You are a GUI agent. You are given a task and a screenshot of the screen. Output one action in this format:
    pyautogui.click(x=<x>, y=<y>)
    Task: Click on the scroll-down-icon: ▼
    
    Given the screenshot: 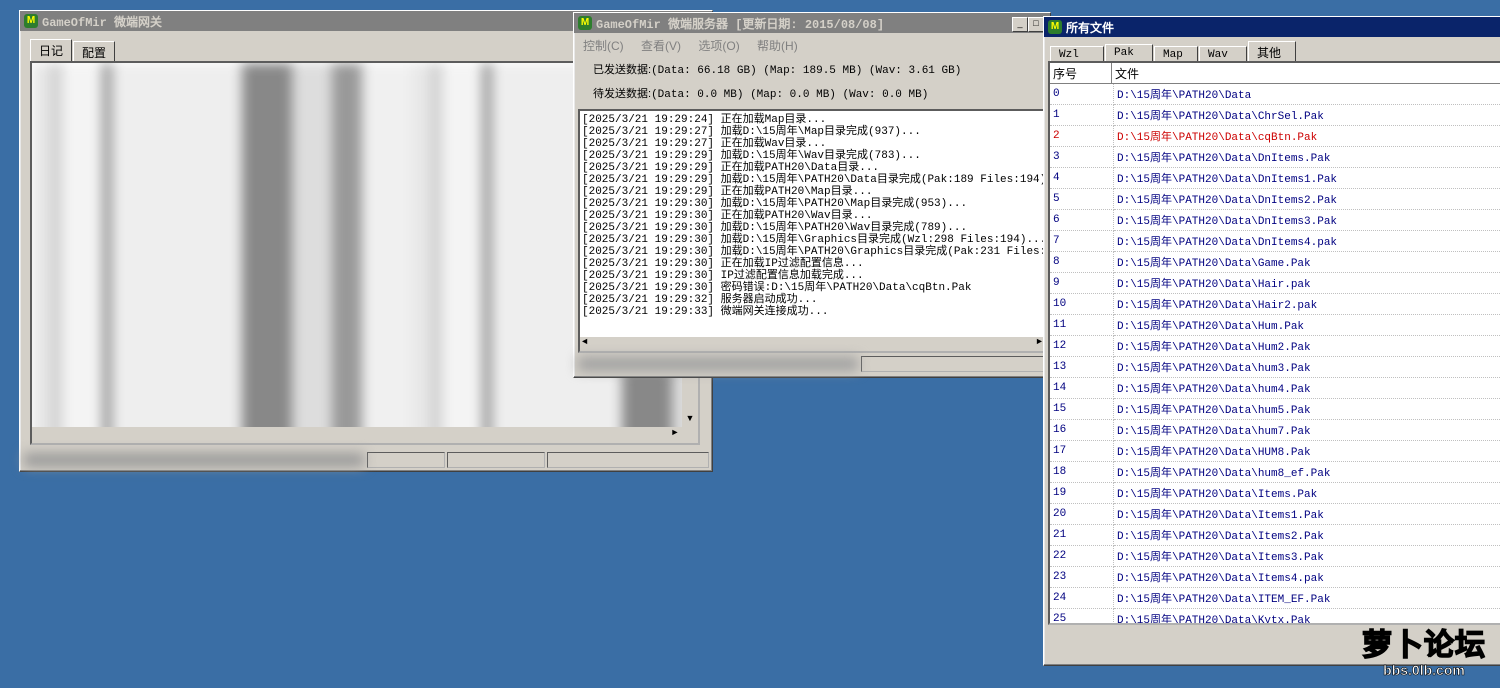 What is the action you would take?
    pyautogui.click(x=690, y=420)
    